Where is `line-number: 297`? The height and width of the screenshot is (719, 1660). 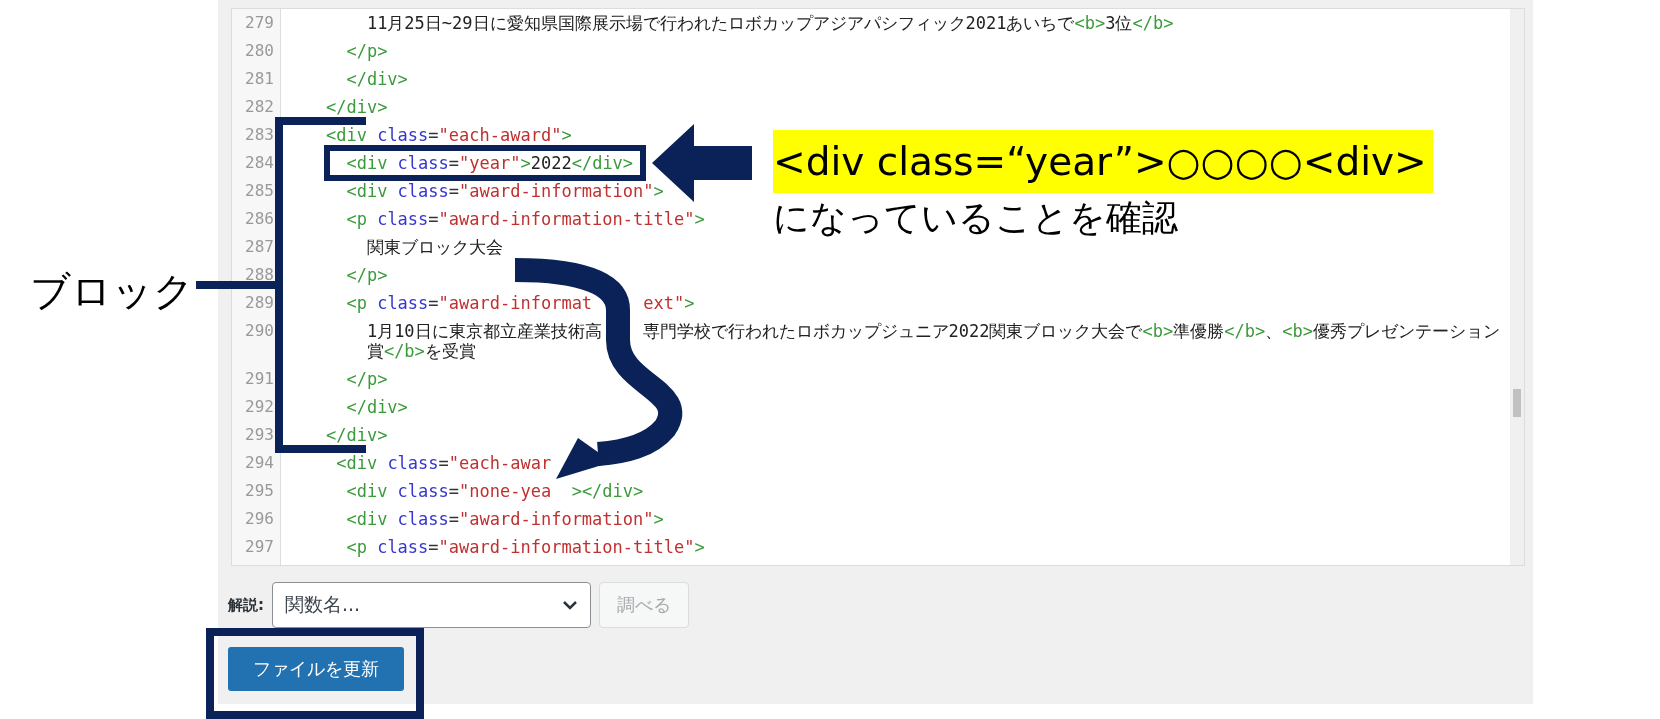
line-number: 297 is located at coordinates (259, 547).